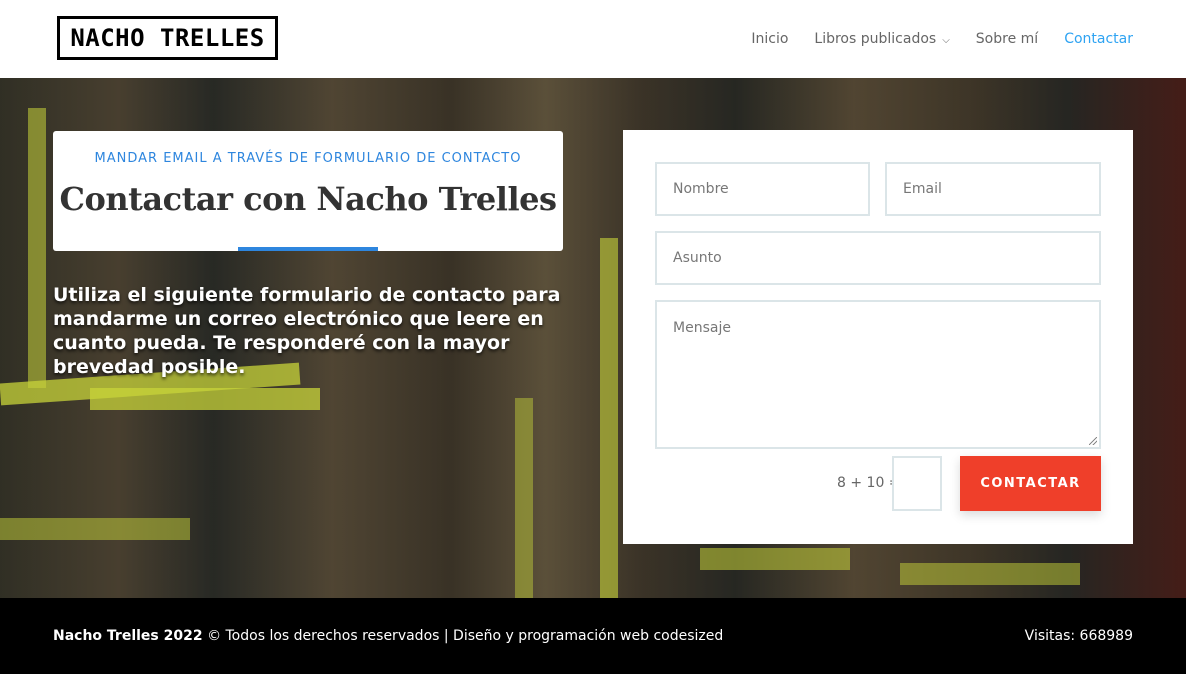 Image resolution: width=1186 pixels, height=674 pixels. Describe the element at coordinates (128, 636) in the screenshot. I see `footer-brand: Nacho Trelles 2022` at that location.